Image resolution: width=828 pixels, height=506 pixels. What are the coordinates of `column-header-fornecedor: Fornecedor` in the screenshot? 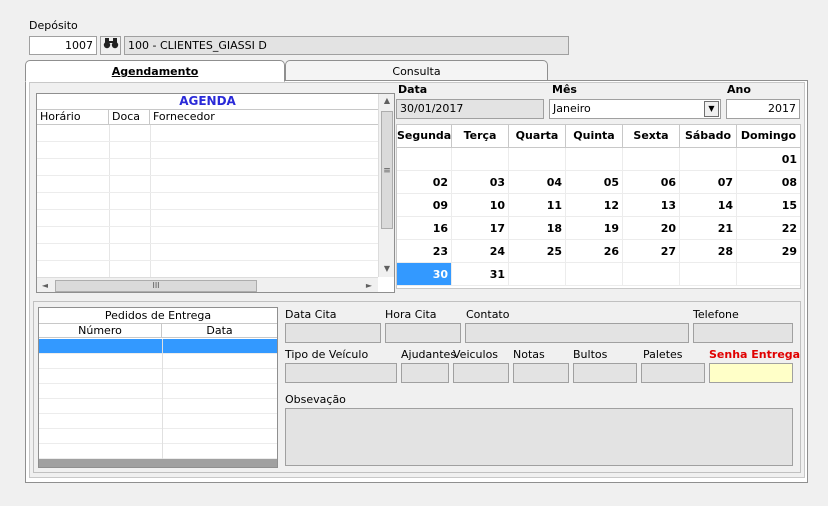 It's located at (264, 117).